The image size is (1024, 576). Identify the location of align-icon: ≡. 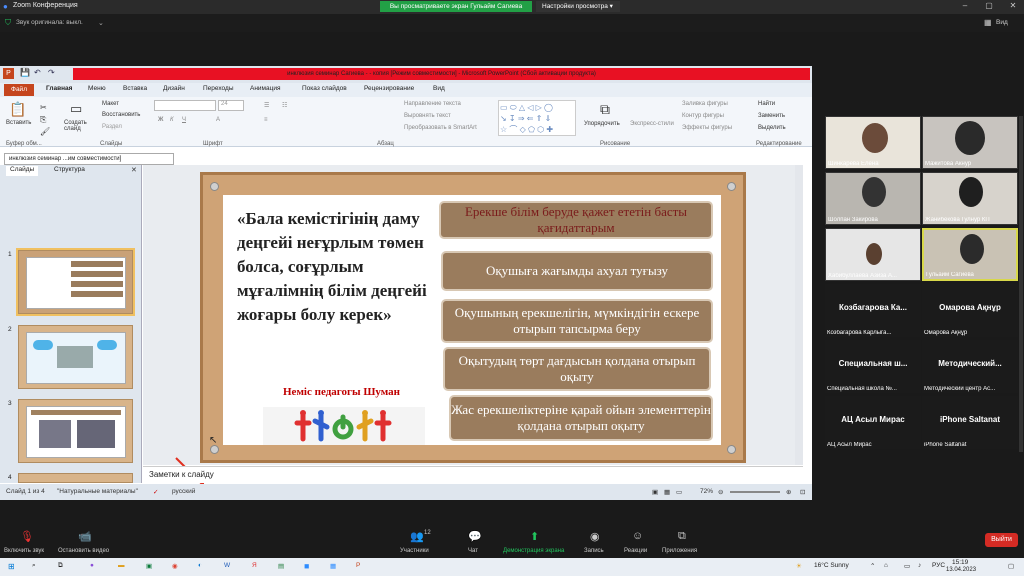
(266, 120).